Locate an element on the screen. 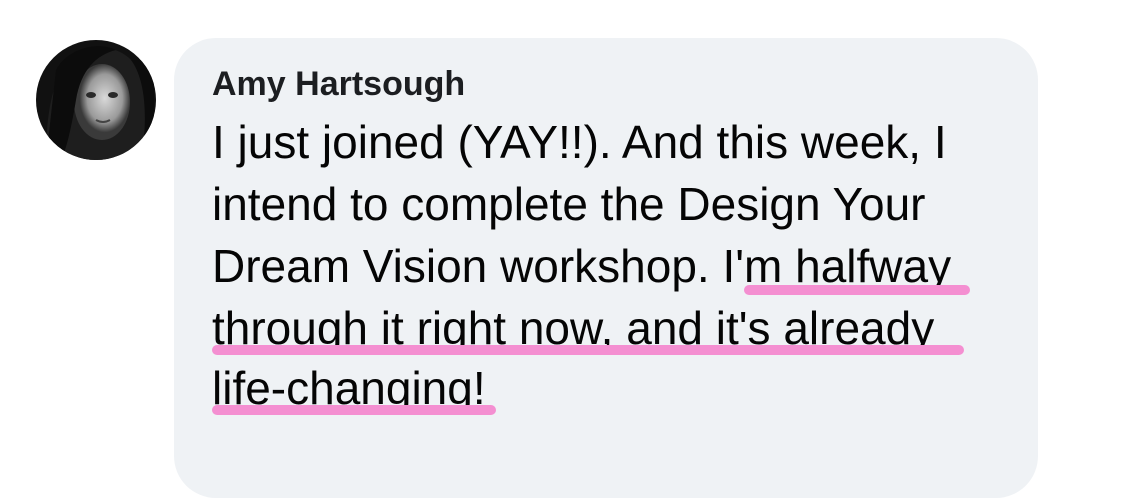 The width and height of the screenshot is (1125, 498). avatar-photo is located at coordinates (96, 100).